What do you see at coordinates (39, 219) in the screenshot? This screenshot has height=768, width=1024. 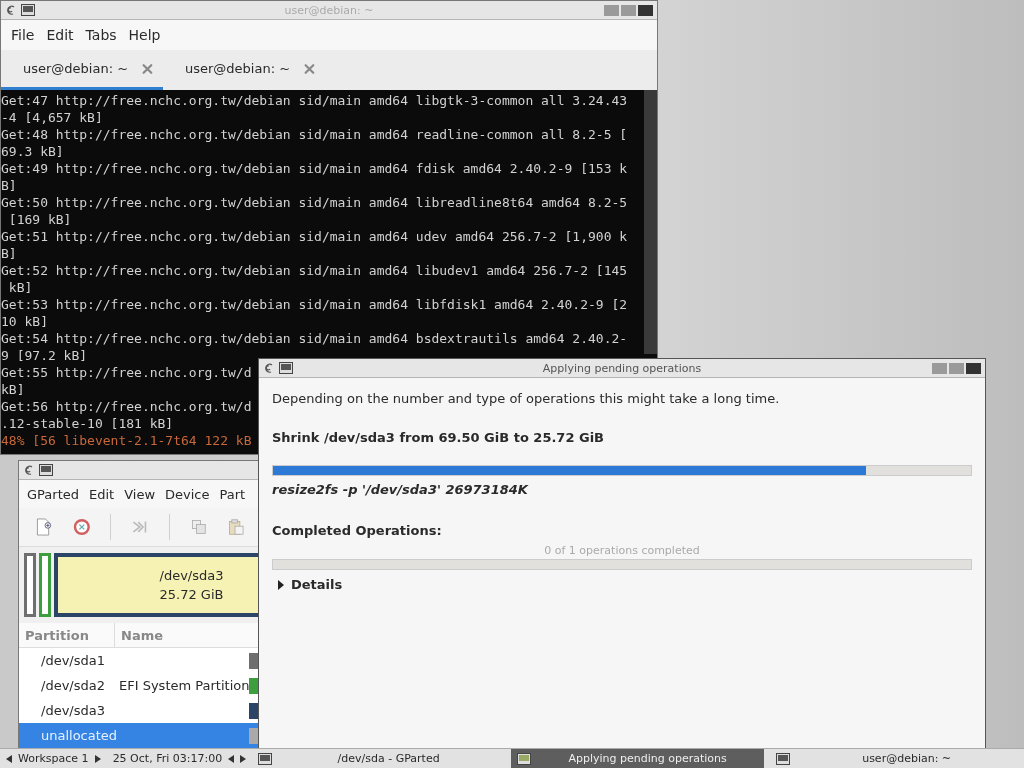 I see `terminal-line: [169 kB]` at bounding box center [39, 219].